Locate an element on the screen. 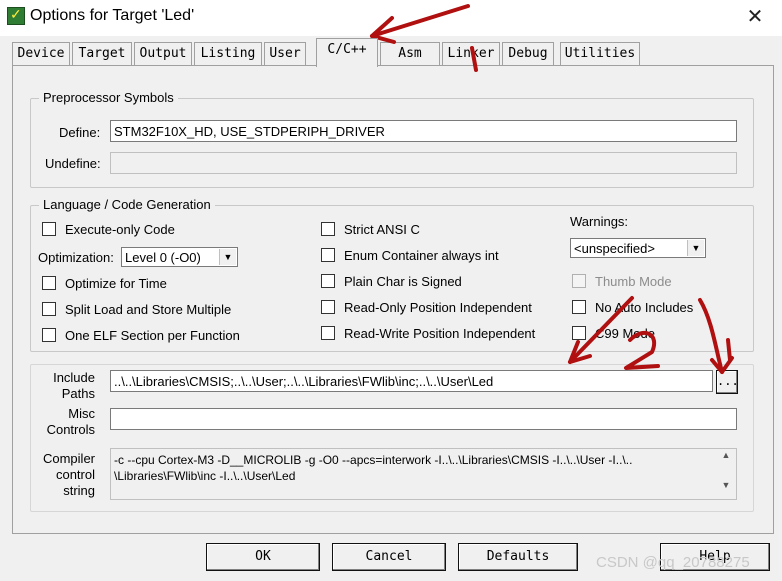  enum-container-checkbox: Enum Container always int is located at coordinates (410, 256).